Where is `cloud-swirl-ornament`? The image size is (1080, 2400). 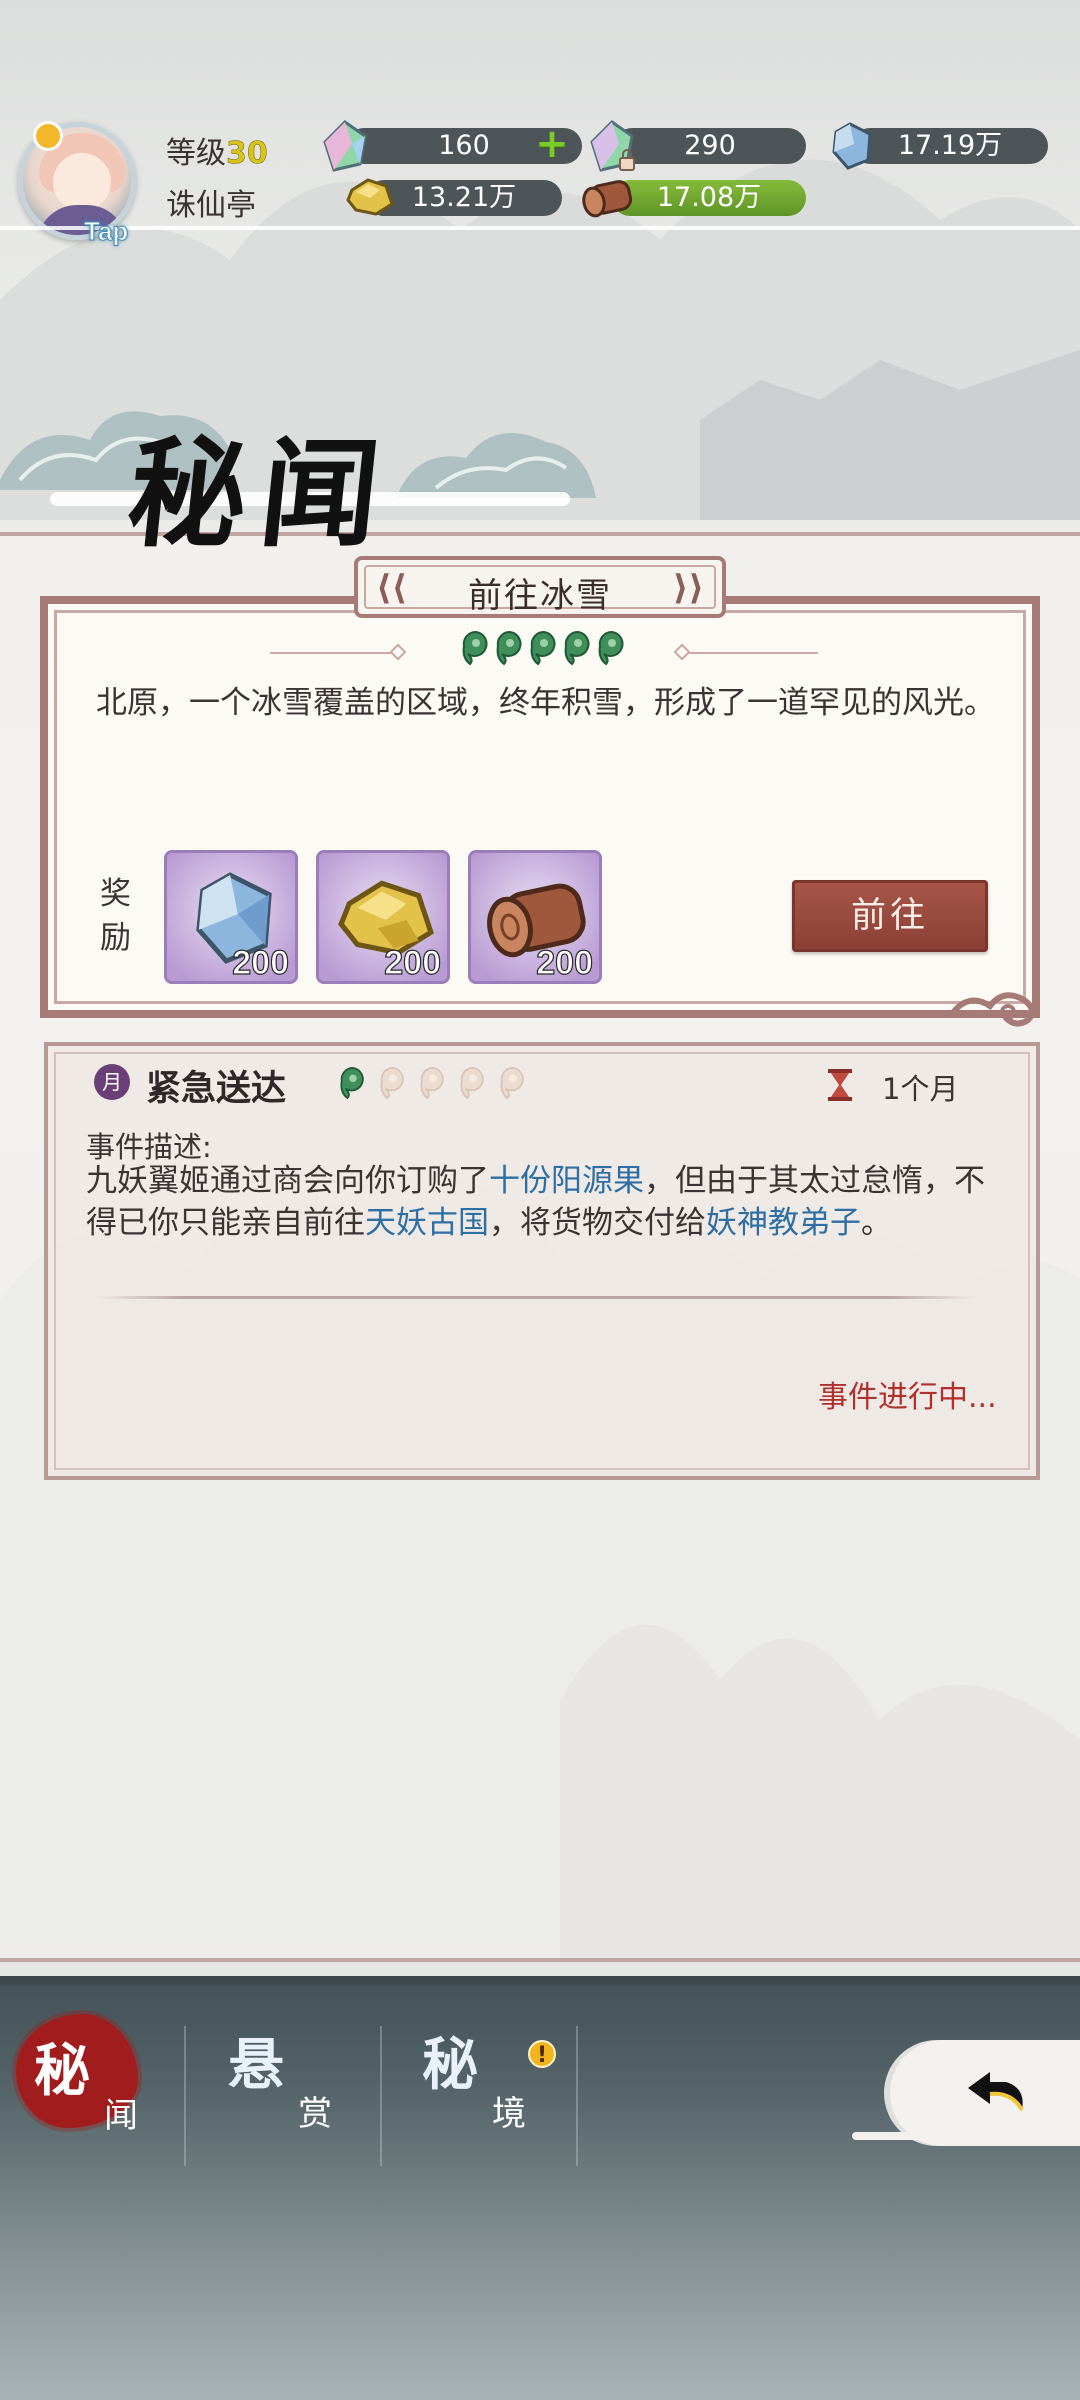
cloud-swirl-ornament is located at coordinates (992, 1009).